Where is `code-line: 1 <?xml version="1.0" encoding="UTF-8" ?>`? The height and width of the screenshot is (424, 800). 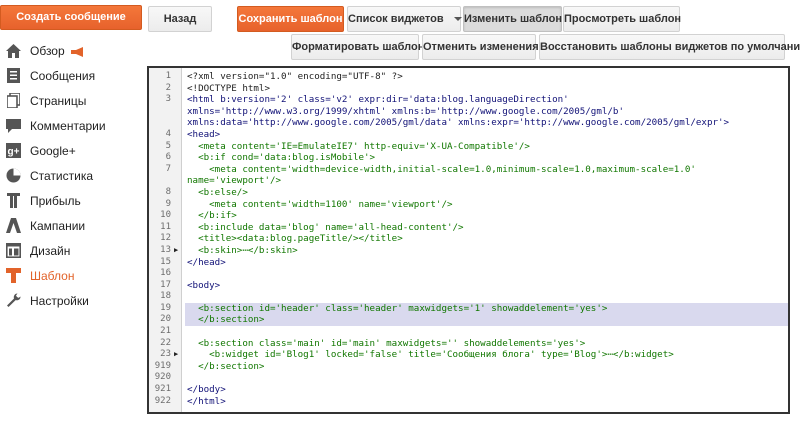
code-line: 1 <?xml version="1.0" encoding="UTF-8" ?> is located at coordinates (468, 77).